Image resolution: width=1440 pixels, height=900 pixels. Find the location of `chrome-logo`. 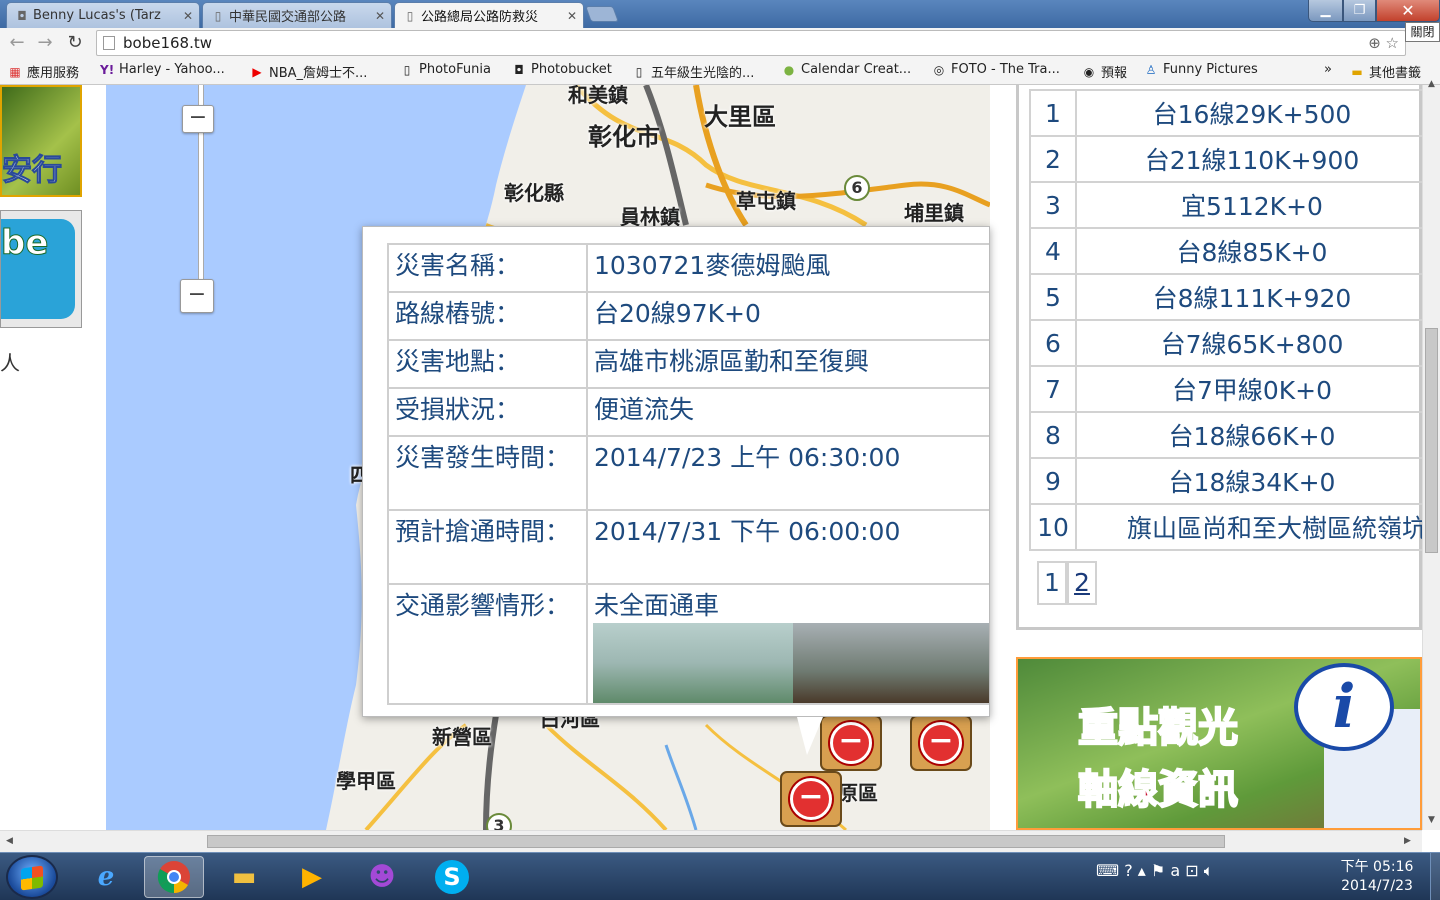

chrome-logo is located at coordinates (173, 877).